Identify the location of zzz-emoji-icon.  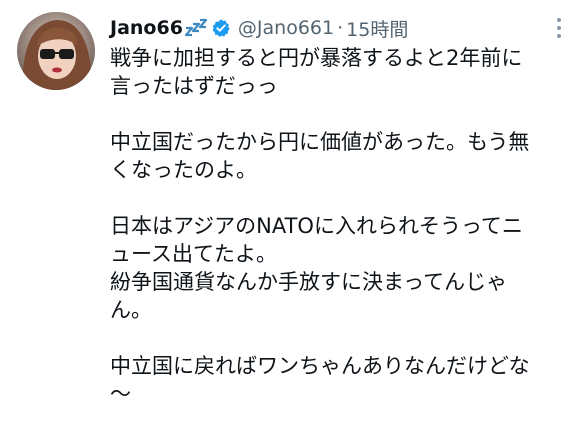
(195, 28).